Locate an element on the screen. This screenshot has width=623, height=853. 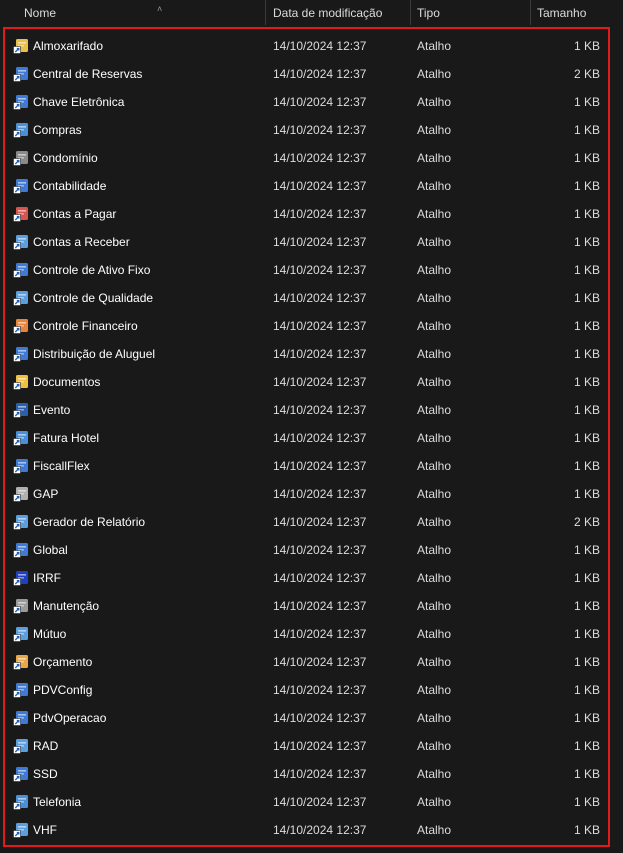
hotel-icon is located at coordinates (21, 438).